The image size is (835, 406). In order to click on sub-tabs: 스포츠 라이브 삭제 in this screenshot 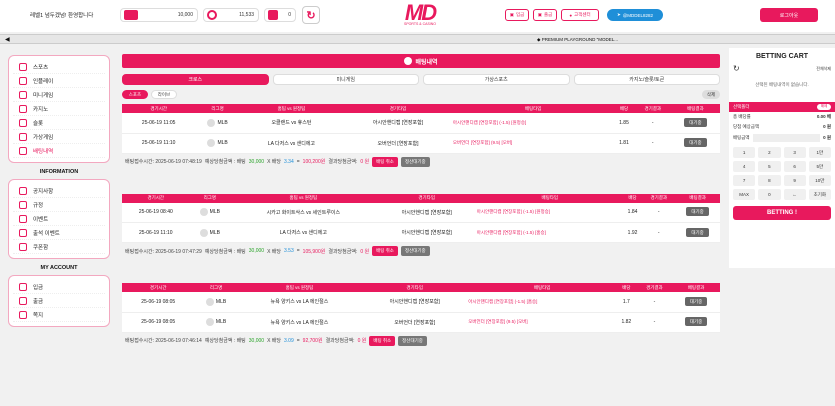, I will do `click(421, 94)`.